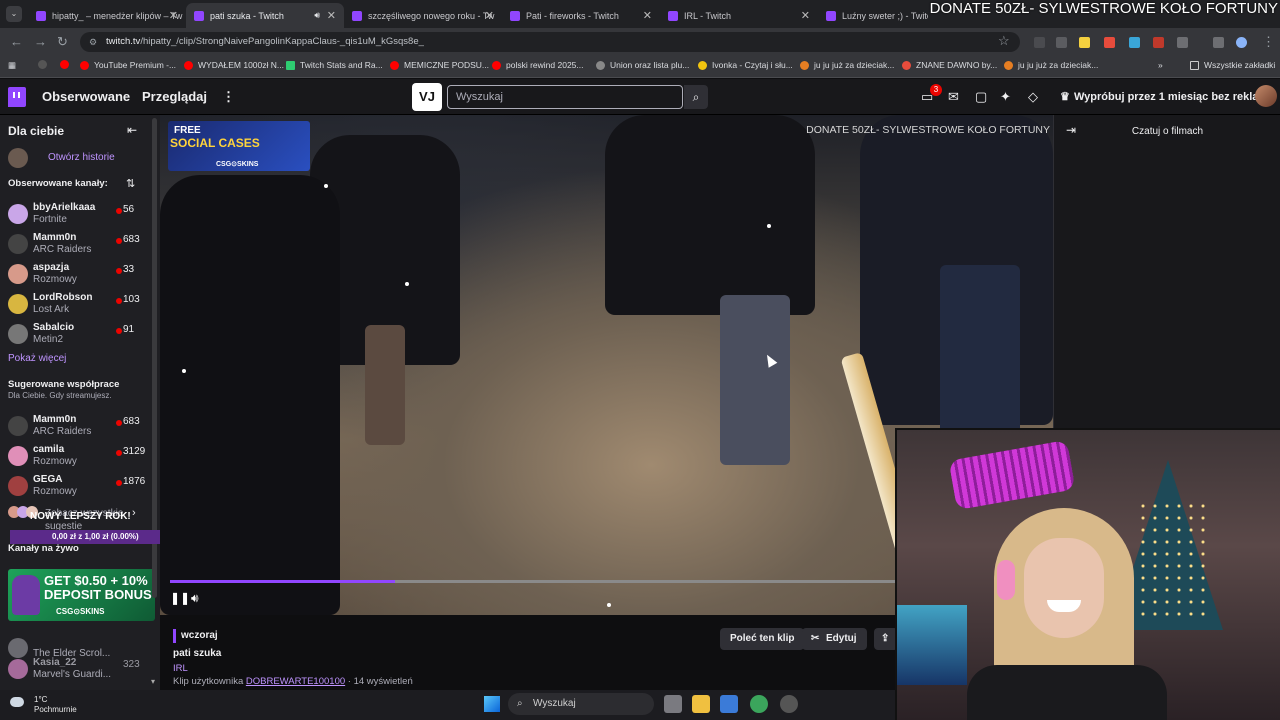 Image resolution: width=1280 pixels, height=720 pixels. I want to click on sidebar-channel: Sabalcio Metin2 91, so click(80, 335).